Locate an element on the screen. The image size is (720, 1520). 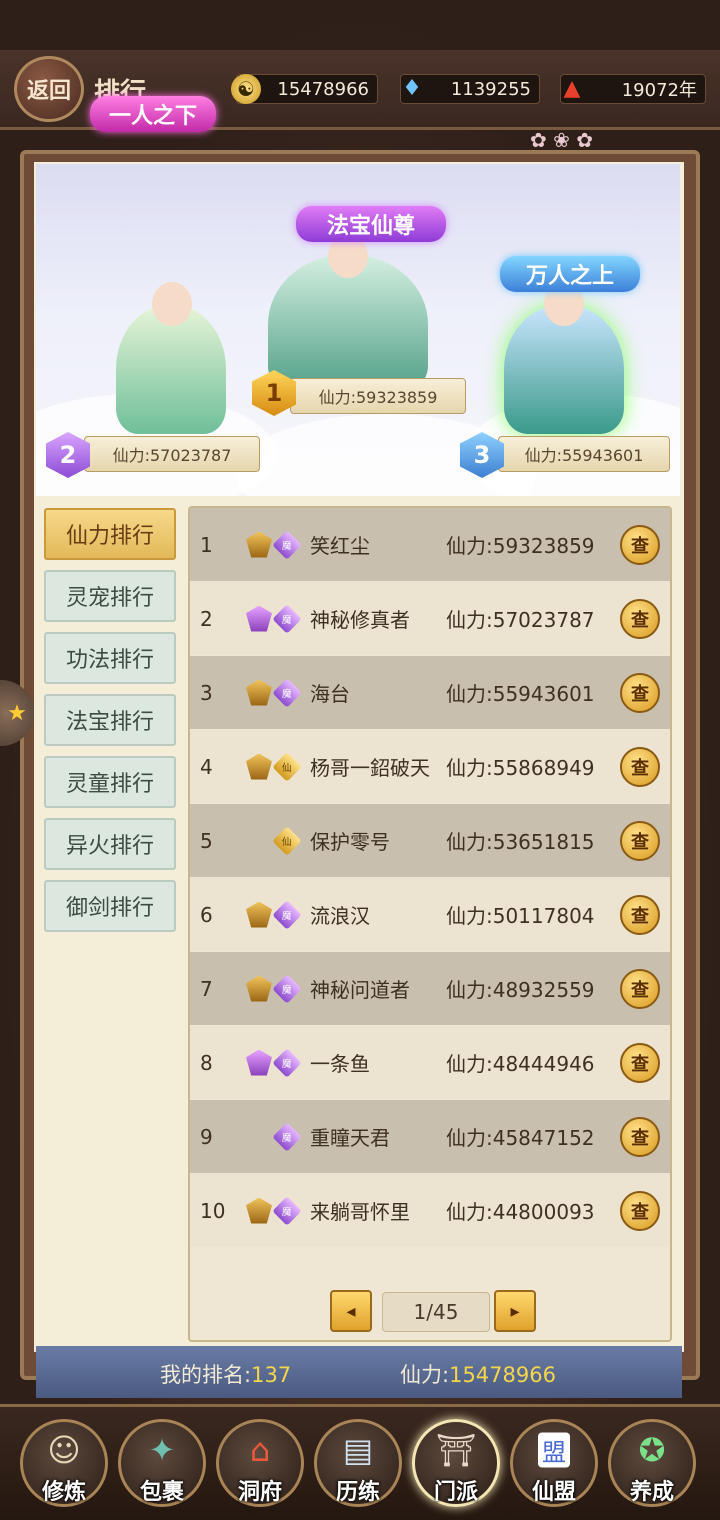
nav-label: 门派 is located at coordinates (455, 1492).